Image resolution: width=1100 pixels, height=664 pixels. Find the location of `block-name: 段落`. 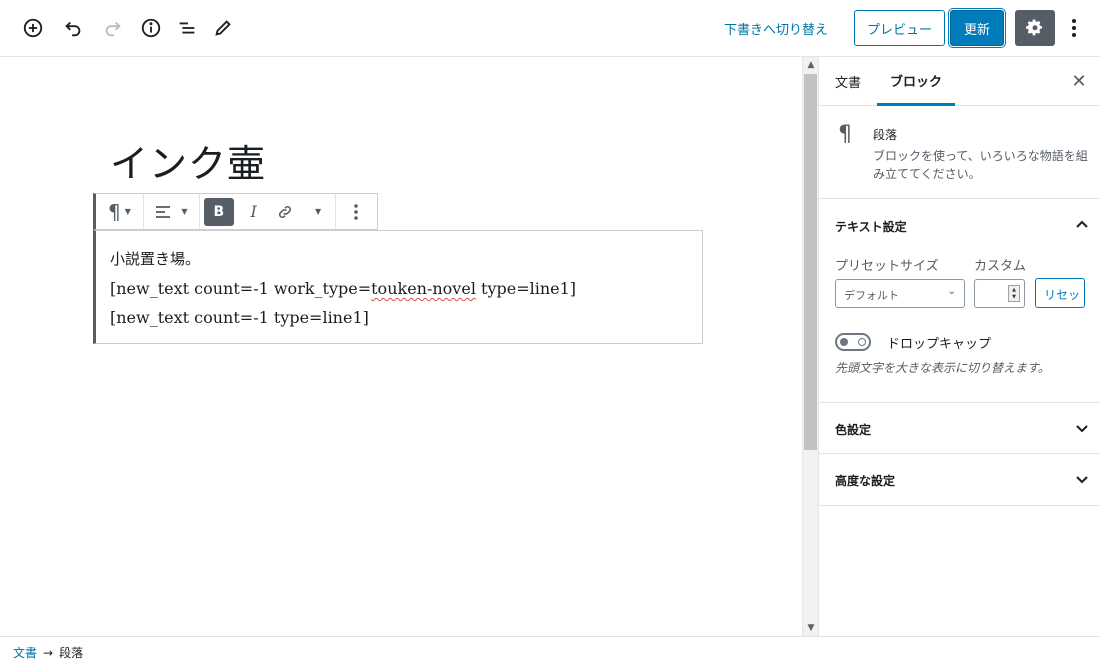

block-name: 段落 is located at coordinates (885, 135).